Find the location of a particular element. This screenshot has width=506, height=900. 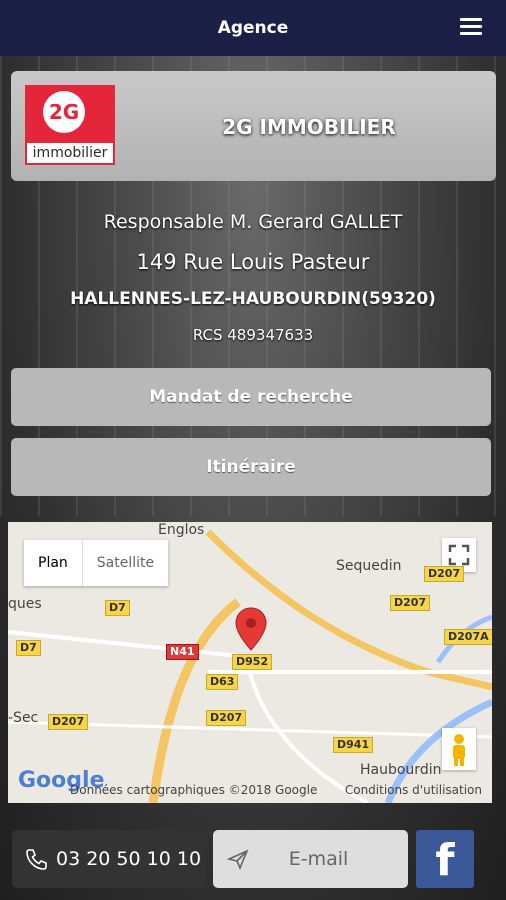

map-copyright: Données cartographiques ©2018 Google is located at coordinates (194, 790).